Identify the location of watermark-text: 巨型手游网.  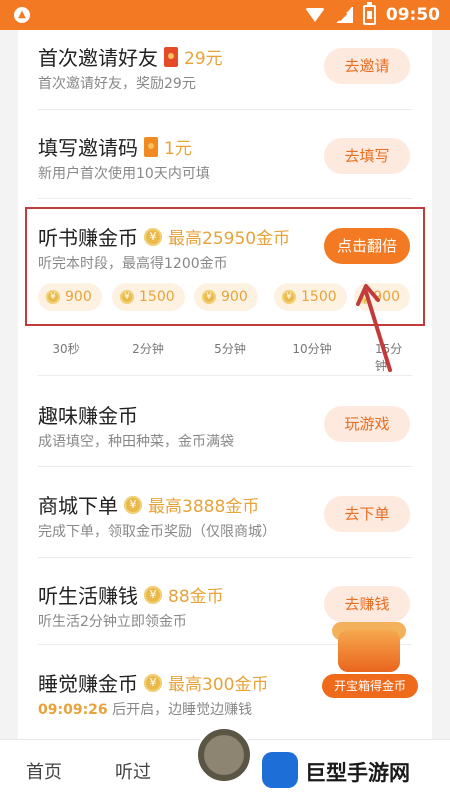
(357, 773).